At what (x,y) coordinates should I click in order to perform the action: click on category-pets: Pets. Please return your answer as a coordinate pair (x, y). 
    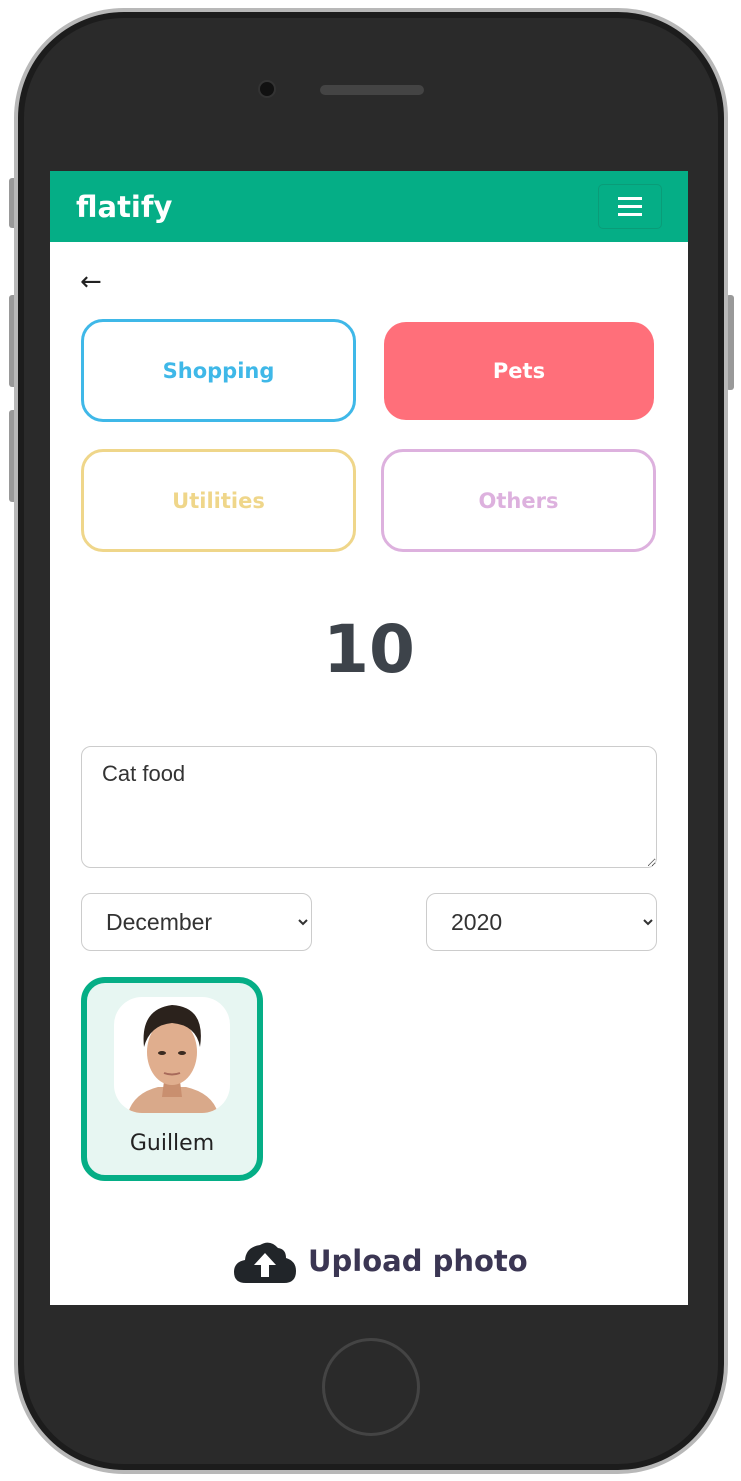
    Looking at the image, I should click on (519, 371).